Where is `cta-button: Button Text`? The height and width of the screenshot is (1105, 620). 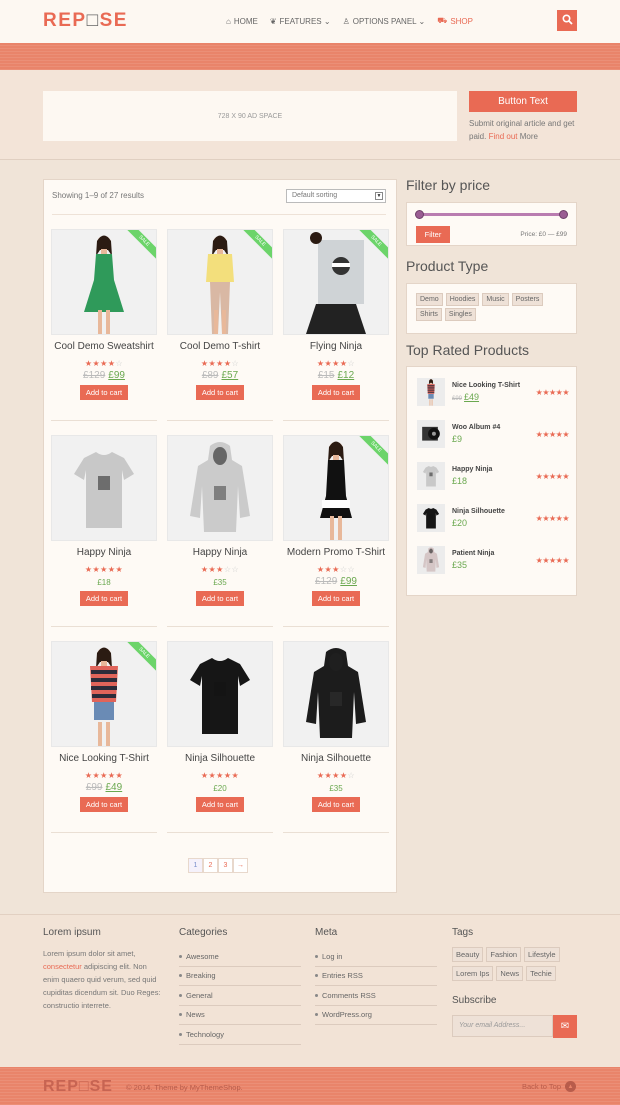
cta-button: Button Text is located at coordinates (523, 101).